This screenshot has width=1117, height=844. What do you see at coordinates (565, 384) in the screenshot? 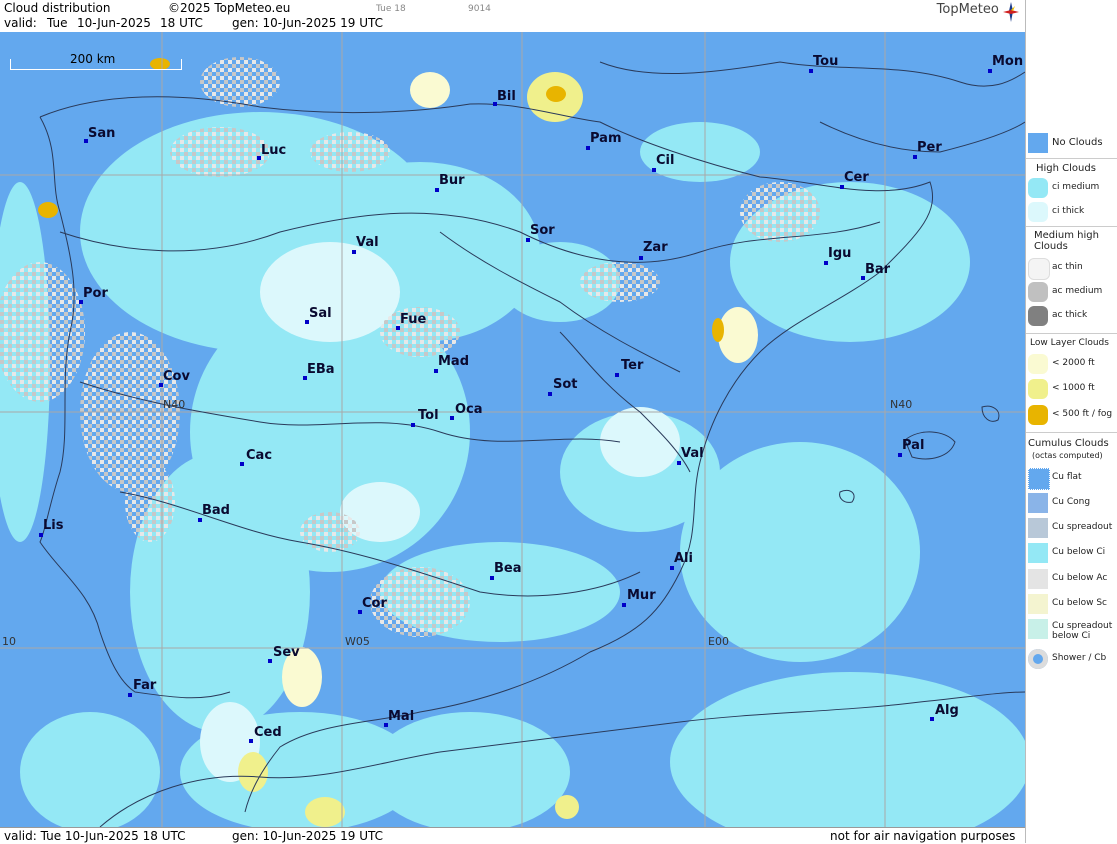
I see `city-label-sot: Sot` at bounding box center [565, 384].